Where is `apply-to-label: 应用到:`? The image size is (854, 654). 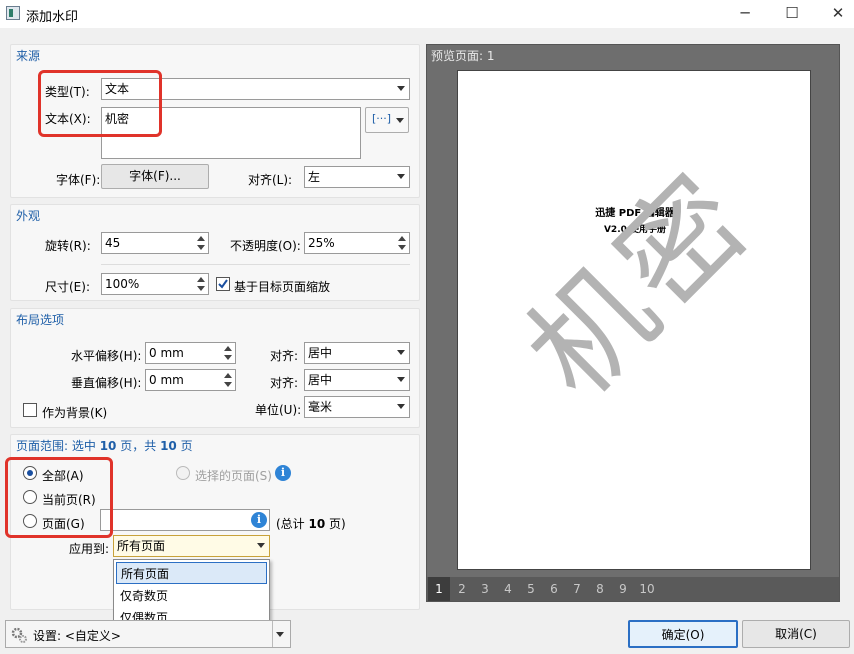
apply-to-label: 应用到: is located at coordinates (89, 549).